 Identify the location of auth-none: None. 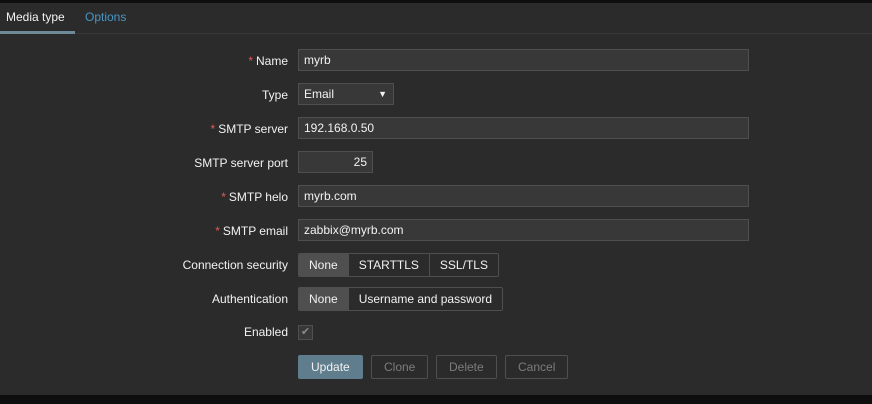
(323, 299).